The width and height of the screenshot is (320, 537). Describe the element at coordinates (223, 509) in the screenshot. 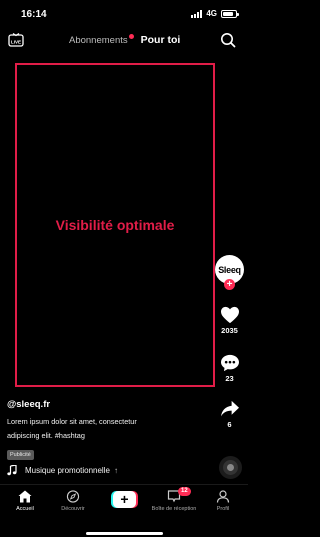

I see `nav-profile-label: Profil` at that location.